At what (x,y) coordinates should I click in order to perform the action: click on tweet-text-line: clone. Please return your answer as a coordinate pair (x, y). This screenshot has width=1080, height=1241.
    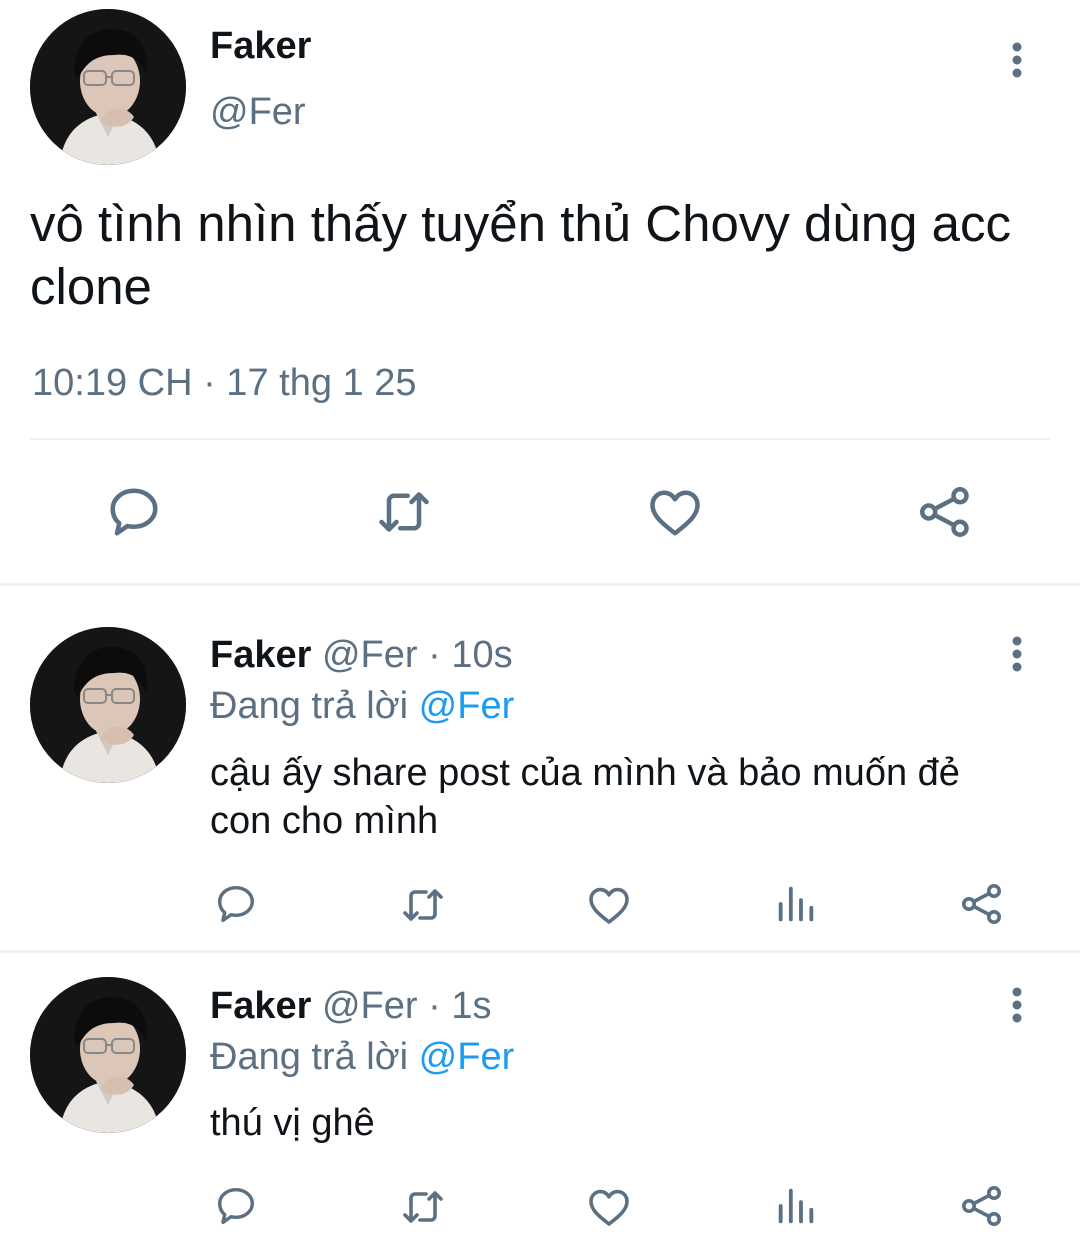
    Looking at the image, I should click on (91, 286).